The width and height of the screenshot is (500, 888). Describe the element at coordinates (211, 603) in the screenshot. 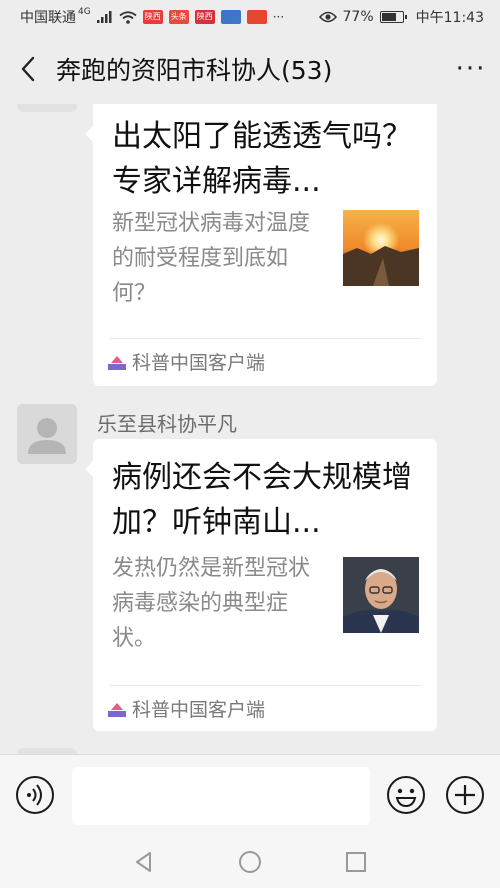

I see `article-description: 发热仍然是新型冠状病毒感染的典型症状。` at that location.